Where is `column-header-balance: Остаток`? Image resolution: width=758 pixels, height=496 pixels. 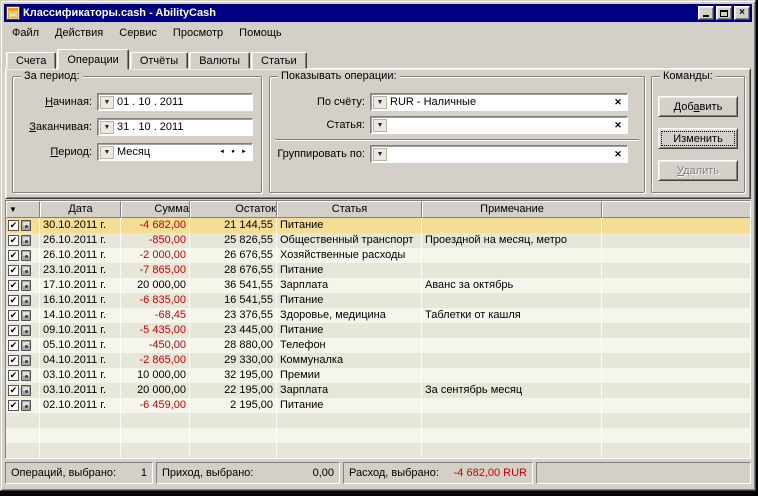
column-header-balance: Остаток is located at coordinates (233, 209).